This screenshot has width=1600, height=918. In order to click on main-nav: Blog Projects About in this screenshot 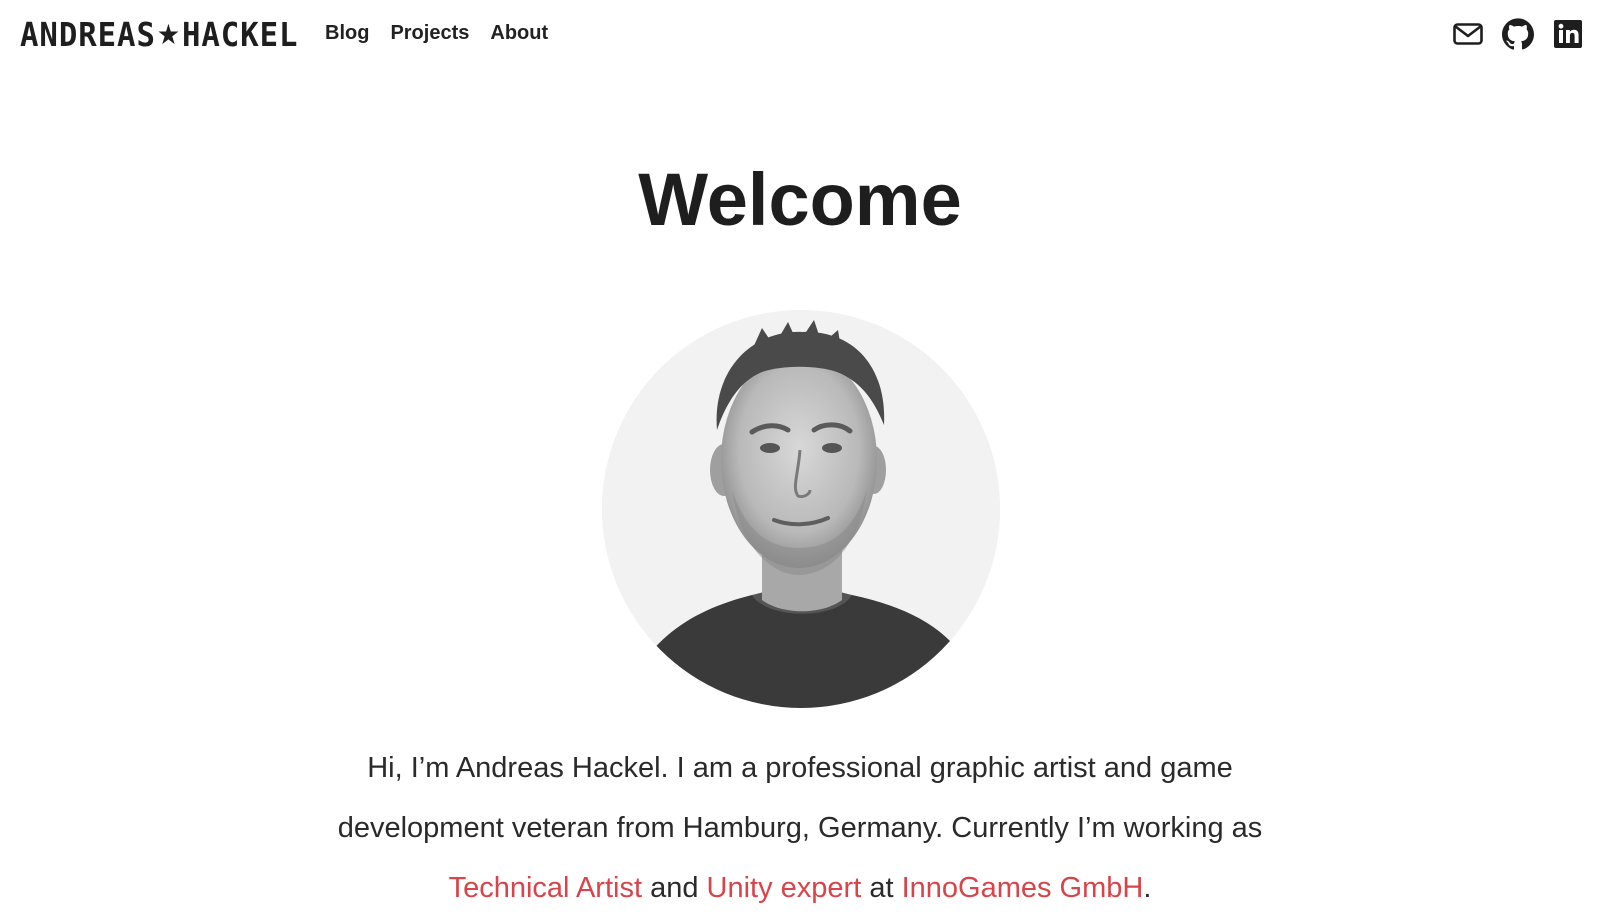, I will do `click(436, 33)`.